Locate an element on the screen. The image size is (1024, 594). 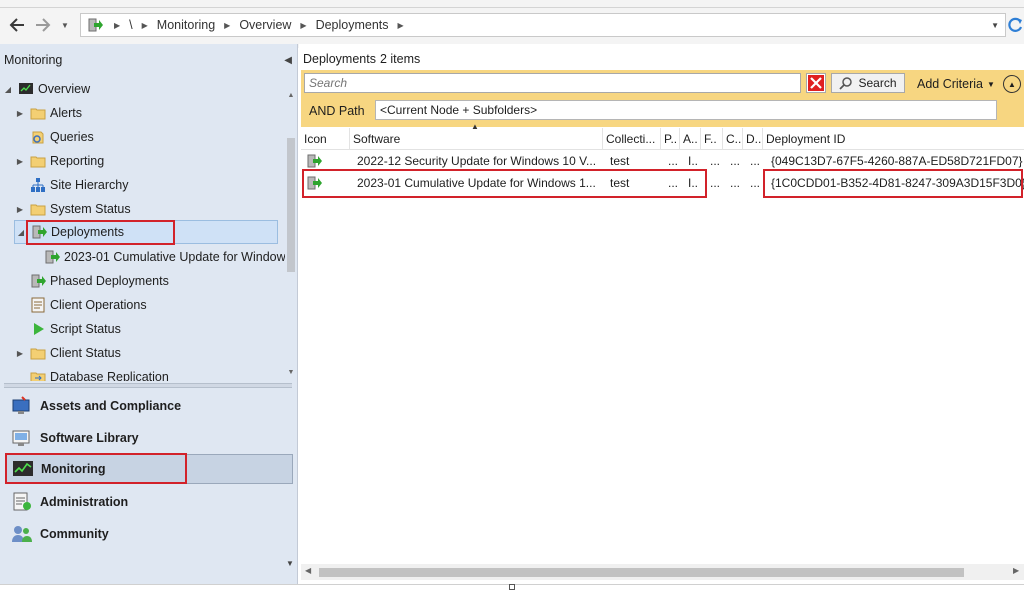
tree-item-reporting: ▶ Reporting is located at coordinates (59, 161).